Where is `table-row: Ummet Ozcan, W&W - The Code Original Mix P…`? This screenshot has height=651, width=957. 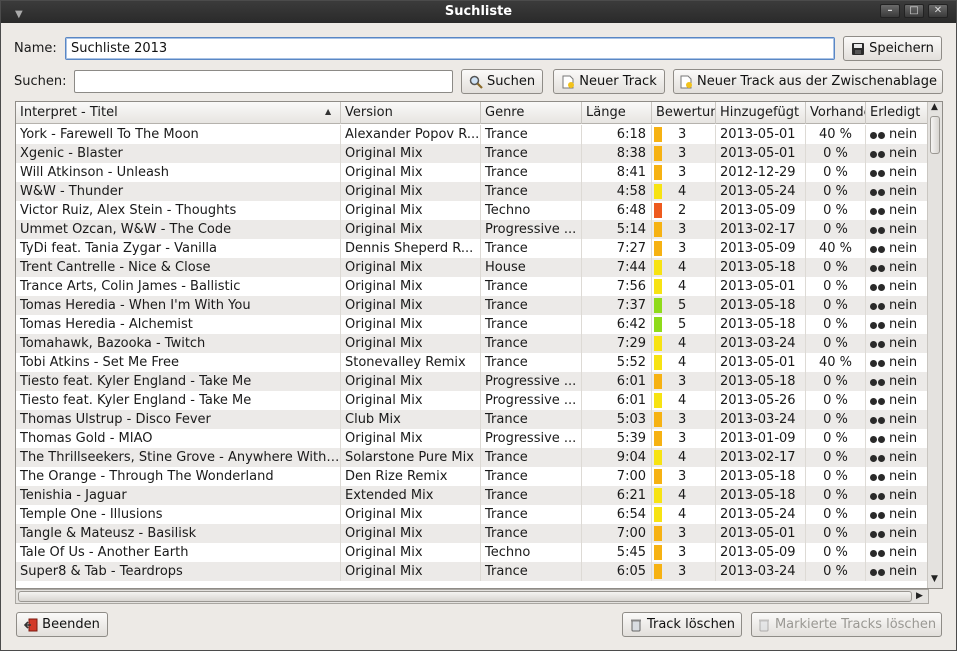 table-row: Ummet Ozcan, W&W - The Code Original Mix P… is located at coordinates (472, 229).